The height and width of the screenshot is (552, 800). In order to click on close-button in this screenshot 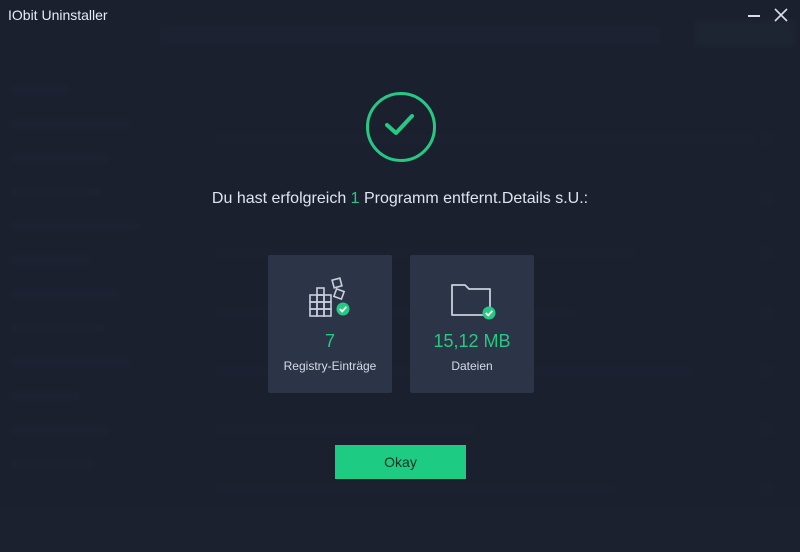, I will do `click(781, 15)`.